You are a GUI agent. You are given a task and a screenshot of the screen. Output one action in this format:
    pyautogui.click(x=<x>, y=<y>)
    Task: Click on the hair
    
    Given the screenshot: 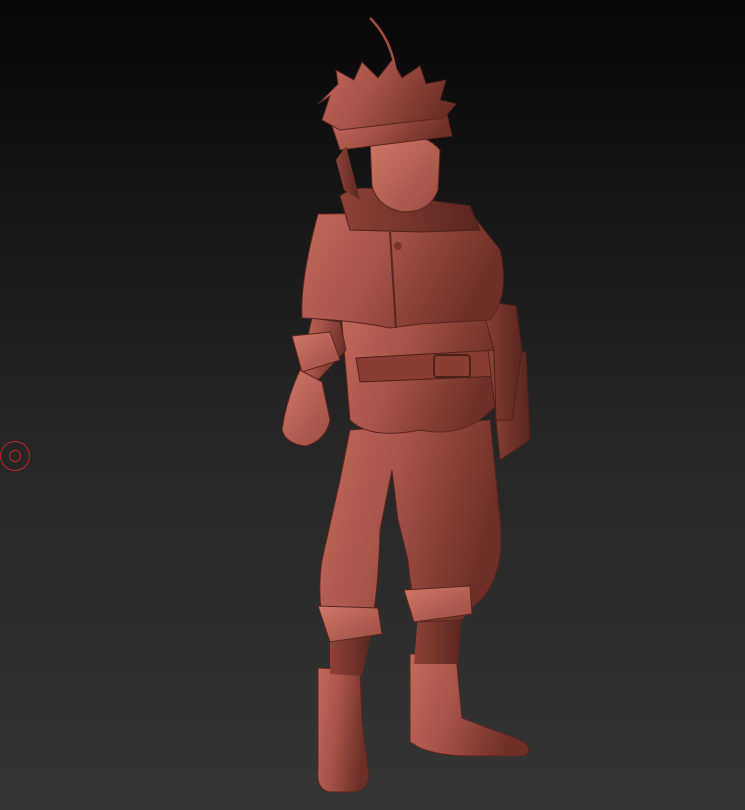 What is the action you would take?
    pyautogui.click(x=387, y=95)
    